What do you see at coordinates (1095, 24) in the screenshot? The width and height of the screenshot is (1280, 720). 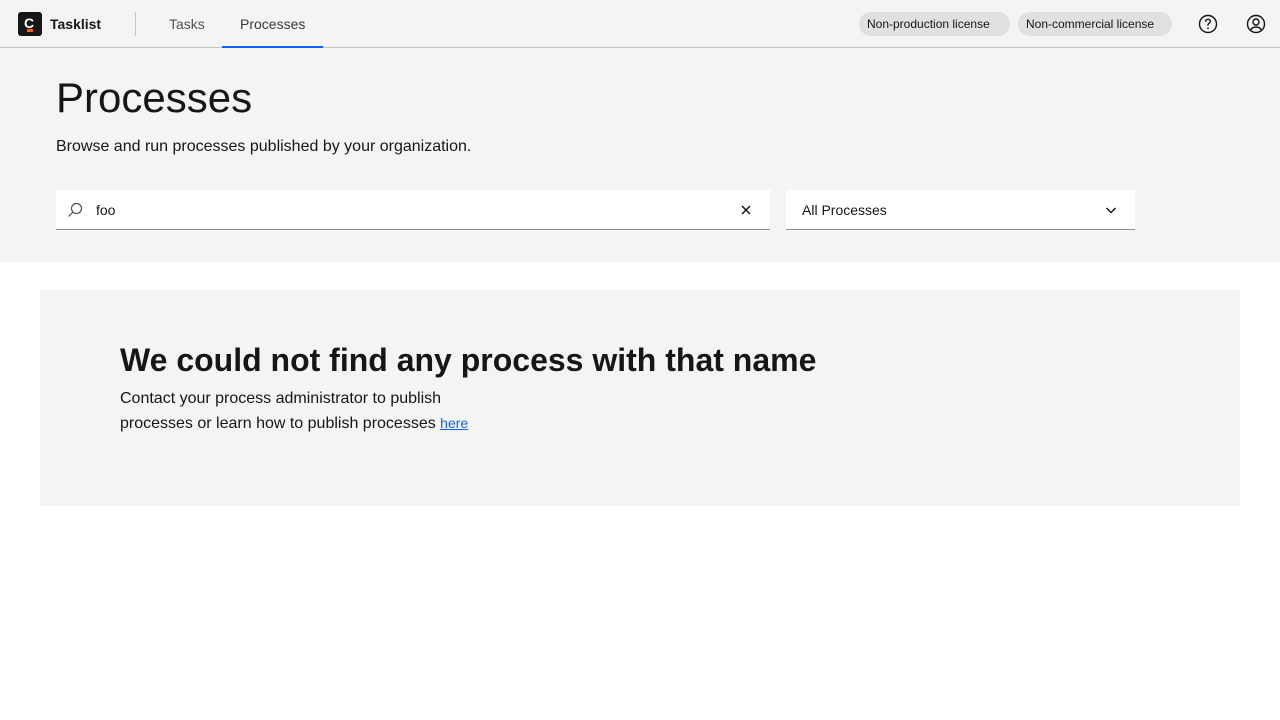 I see `non-commercial-license-tag: Non-commercial license` at bounding box center [1095, 24].